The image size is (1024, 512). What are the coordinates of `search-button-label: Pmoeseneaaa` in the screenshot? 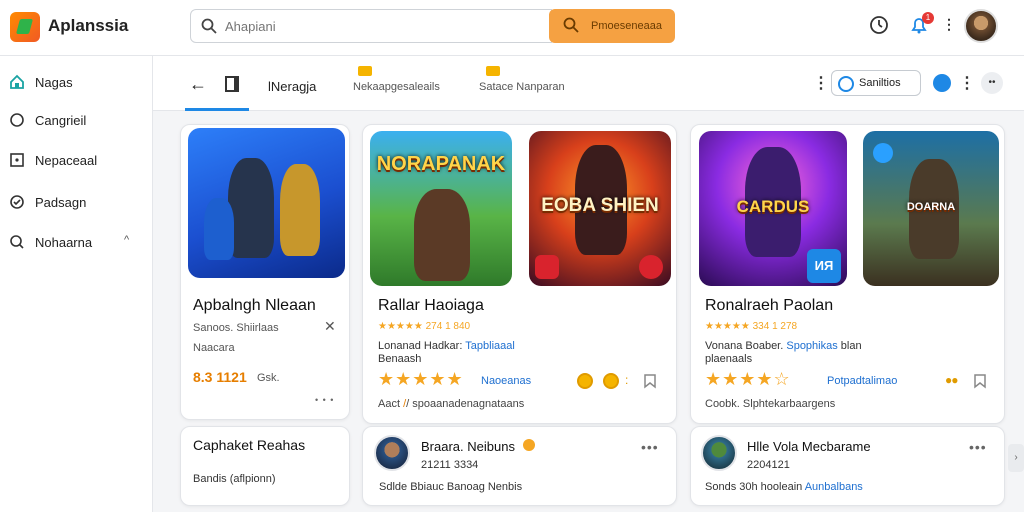 It's located at (626, 26).